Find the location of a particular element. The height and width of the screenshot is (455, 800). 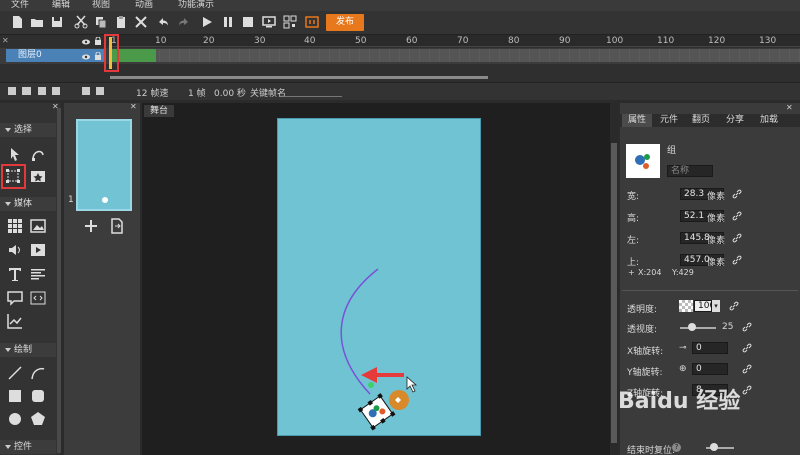

menu-demo: 功能演示 is located at coordinates (196, 5).